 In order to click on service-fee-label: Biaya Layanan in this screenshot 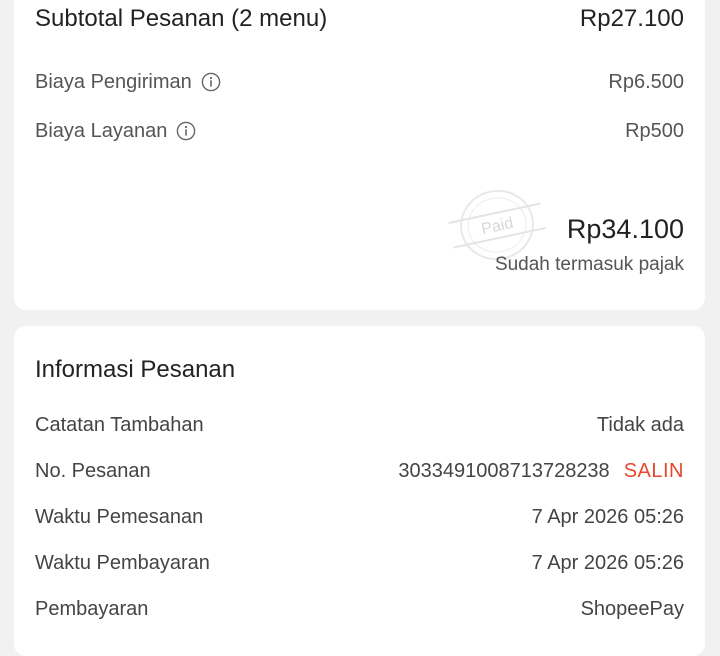, I will do `click(101, 130)`.